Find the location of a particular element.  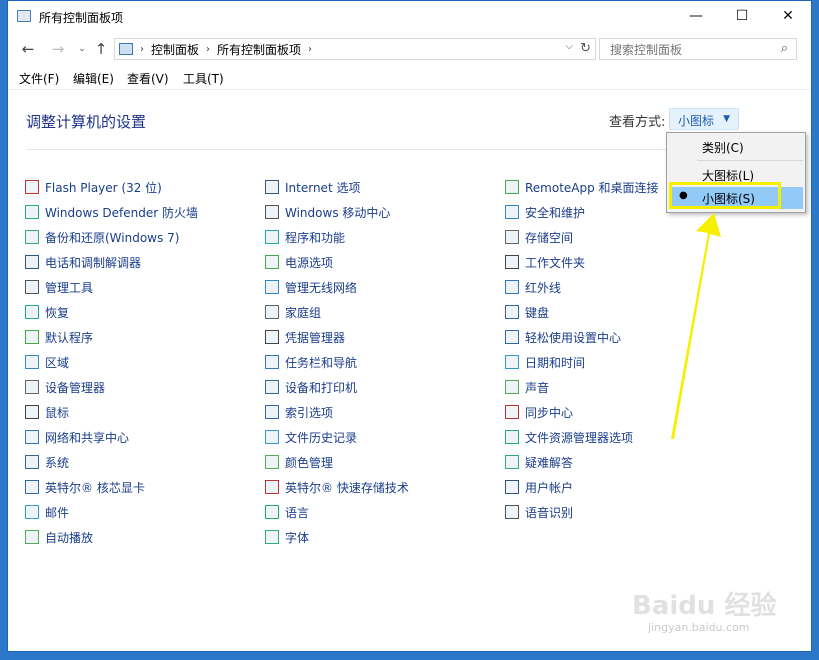

annotation-arrow is located at coordinates (696, 326).